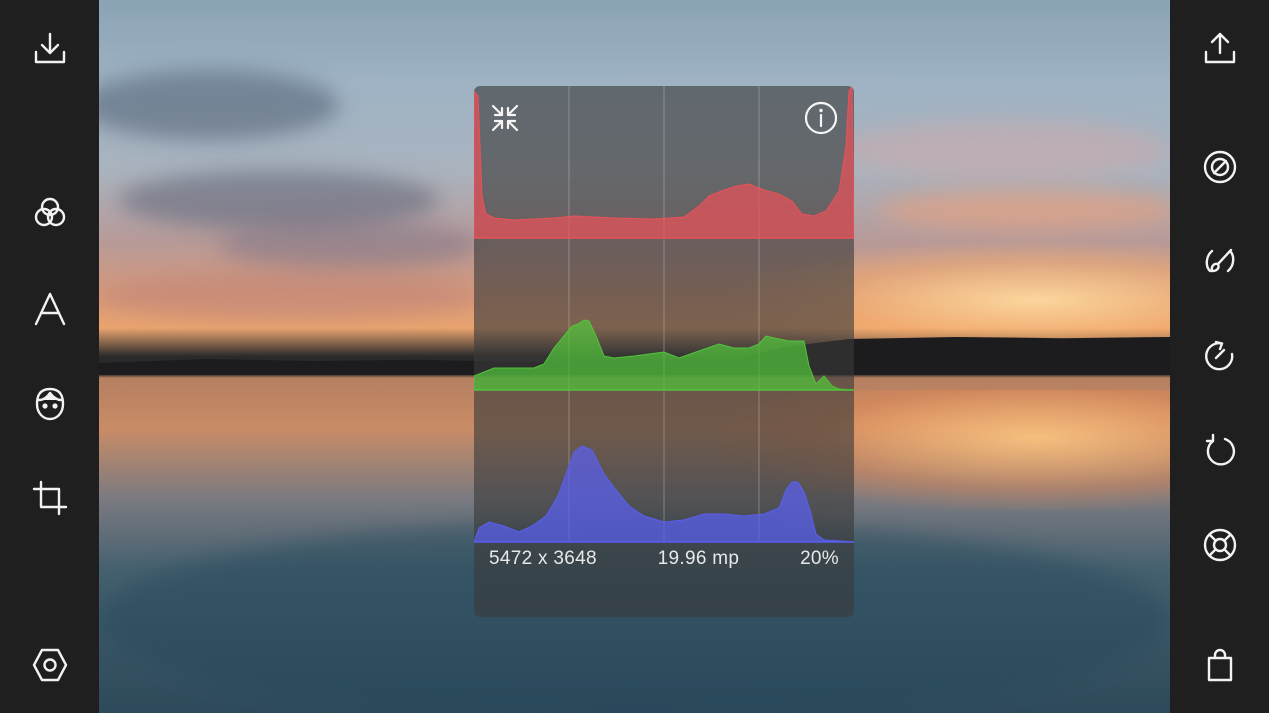 The height and width of the screenshot is (713, 1269). I want to click on store-icon, so click(1220, 665).